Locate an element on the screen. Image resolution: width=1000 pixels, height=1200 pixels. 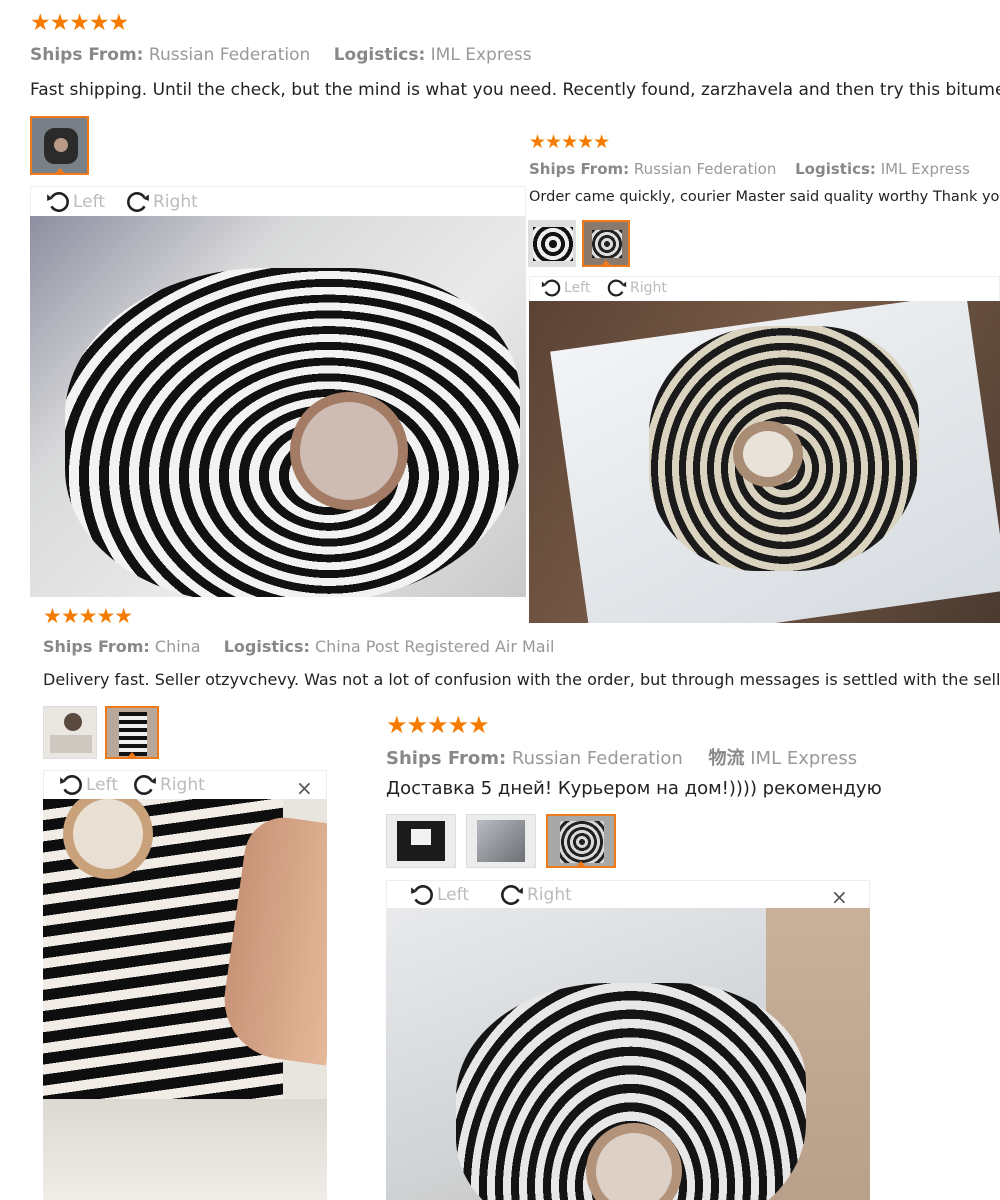
logistics-value: China Post Registered Air Mail is located at coordinates (434, 646).